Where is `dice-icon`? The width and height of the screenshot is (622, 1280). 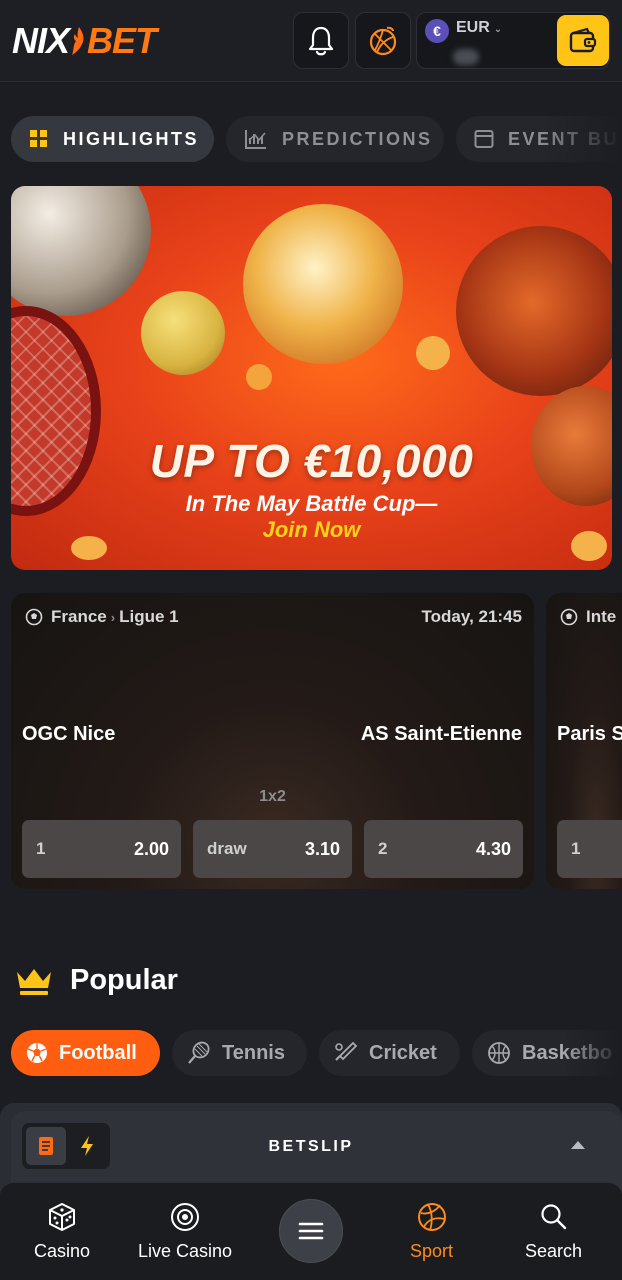
dice-icon is located at coordinates (62, 1217).